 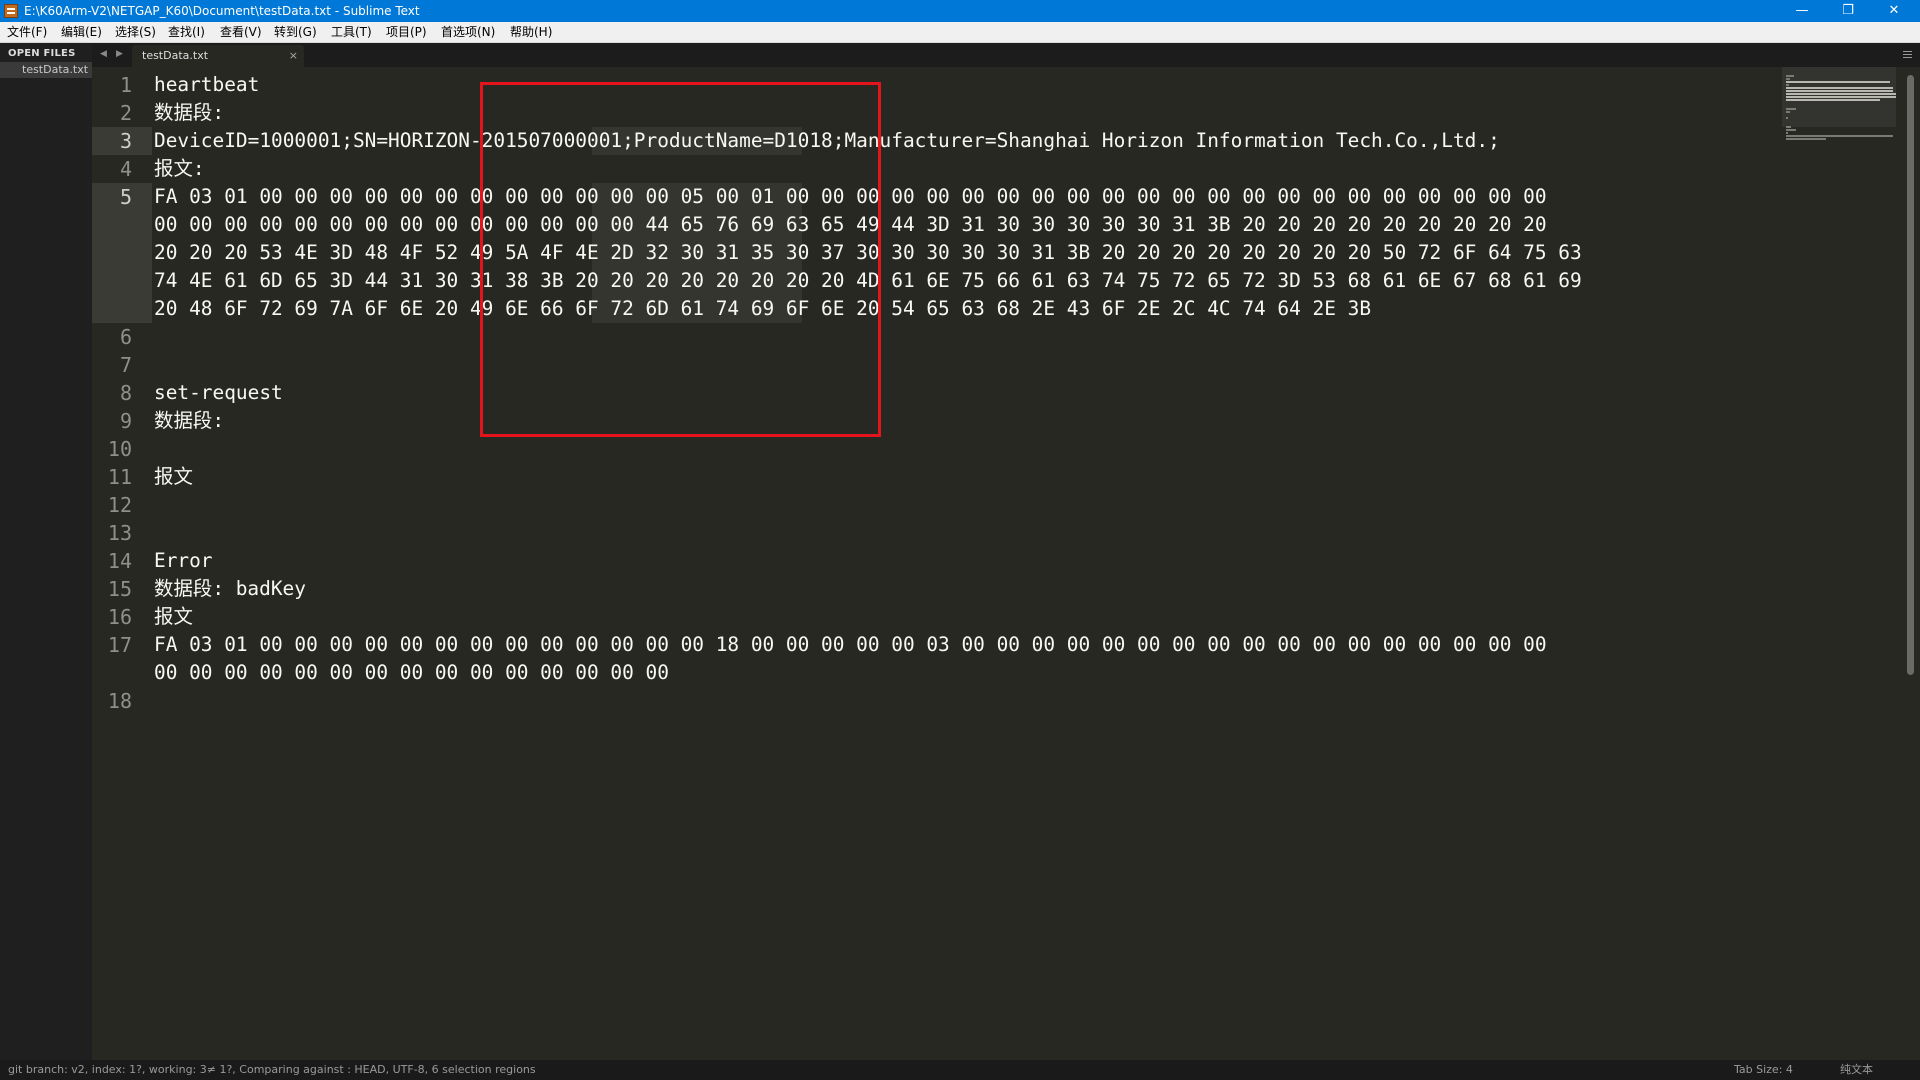 What do you see at coordinates (103, 54) in the screenshot?
I see `tab-back-icon: ◀` at bounding box center [103, 54].